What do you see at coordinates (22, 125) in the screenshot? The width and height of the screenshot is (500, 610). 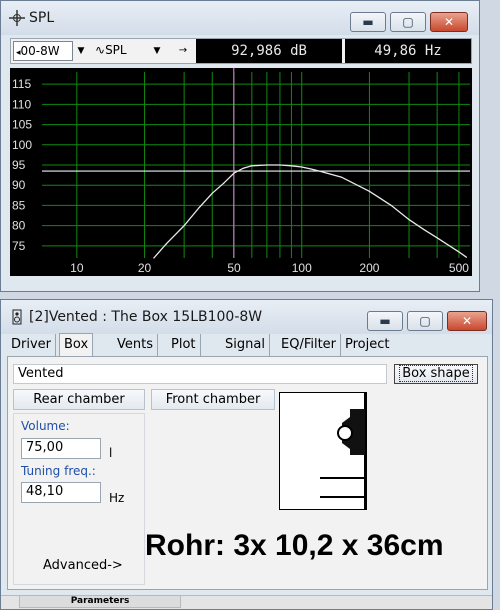 I see `y-tick-label: 105` at bounding box center [22, 125].